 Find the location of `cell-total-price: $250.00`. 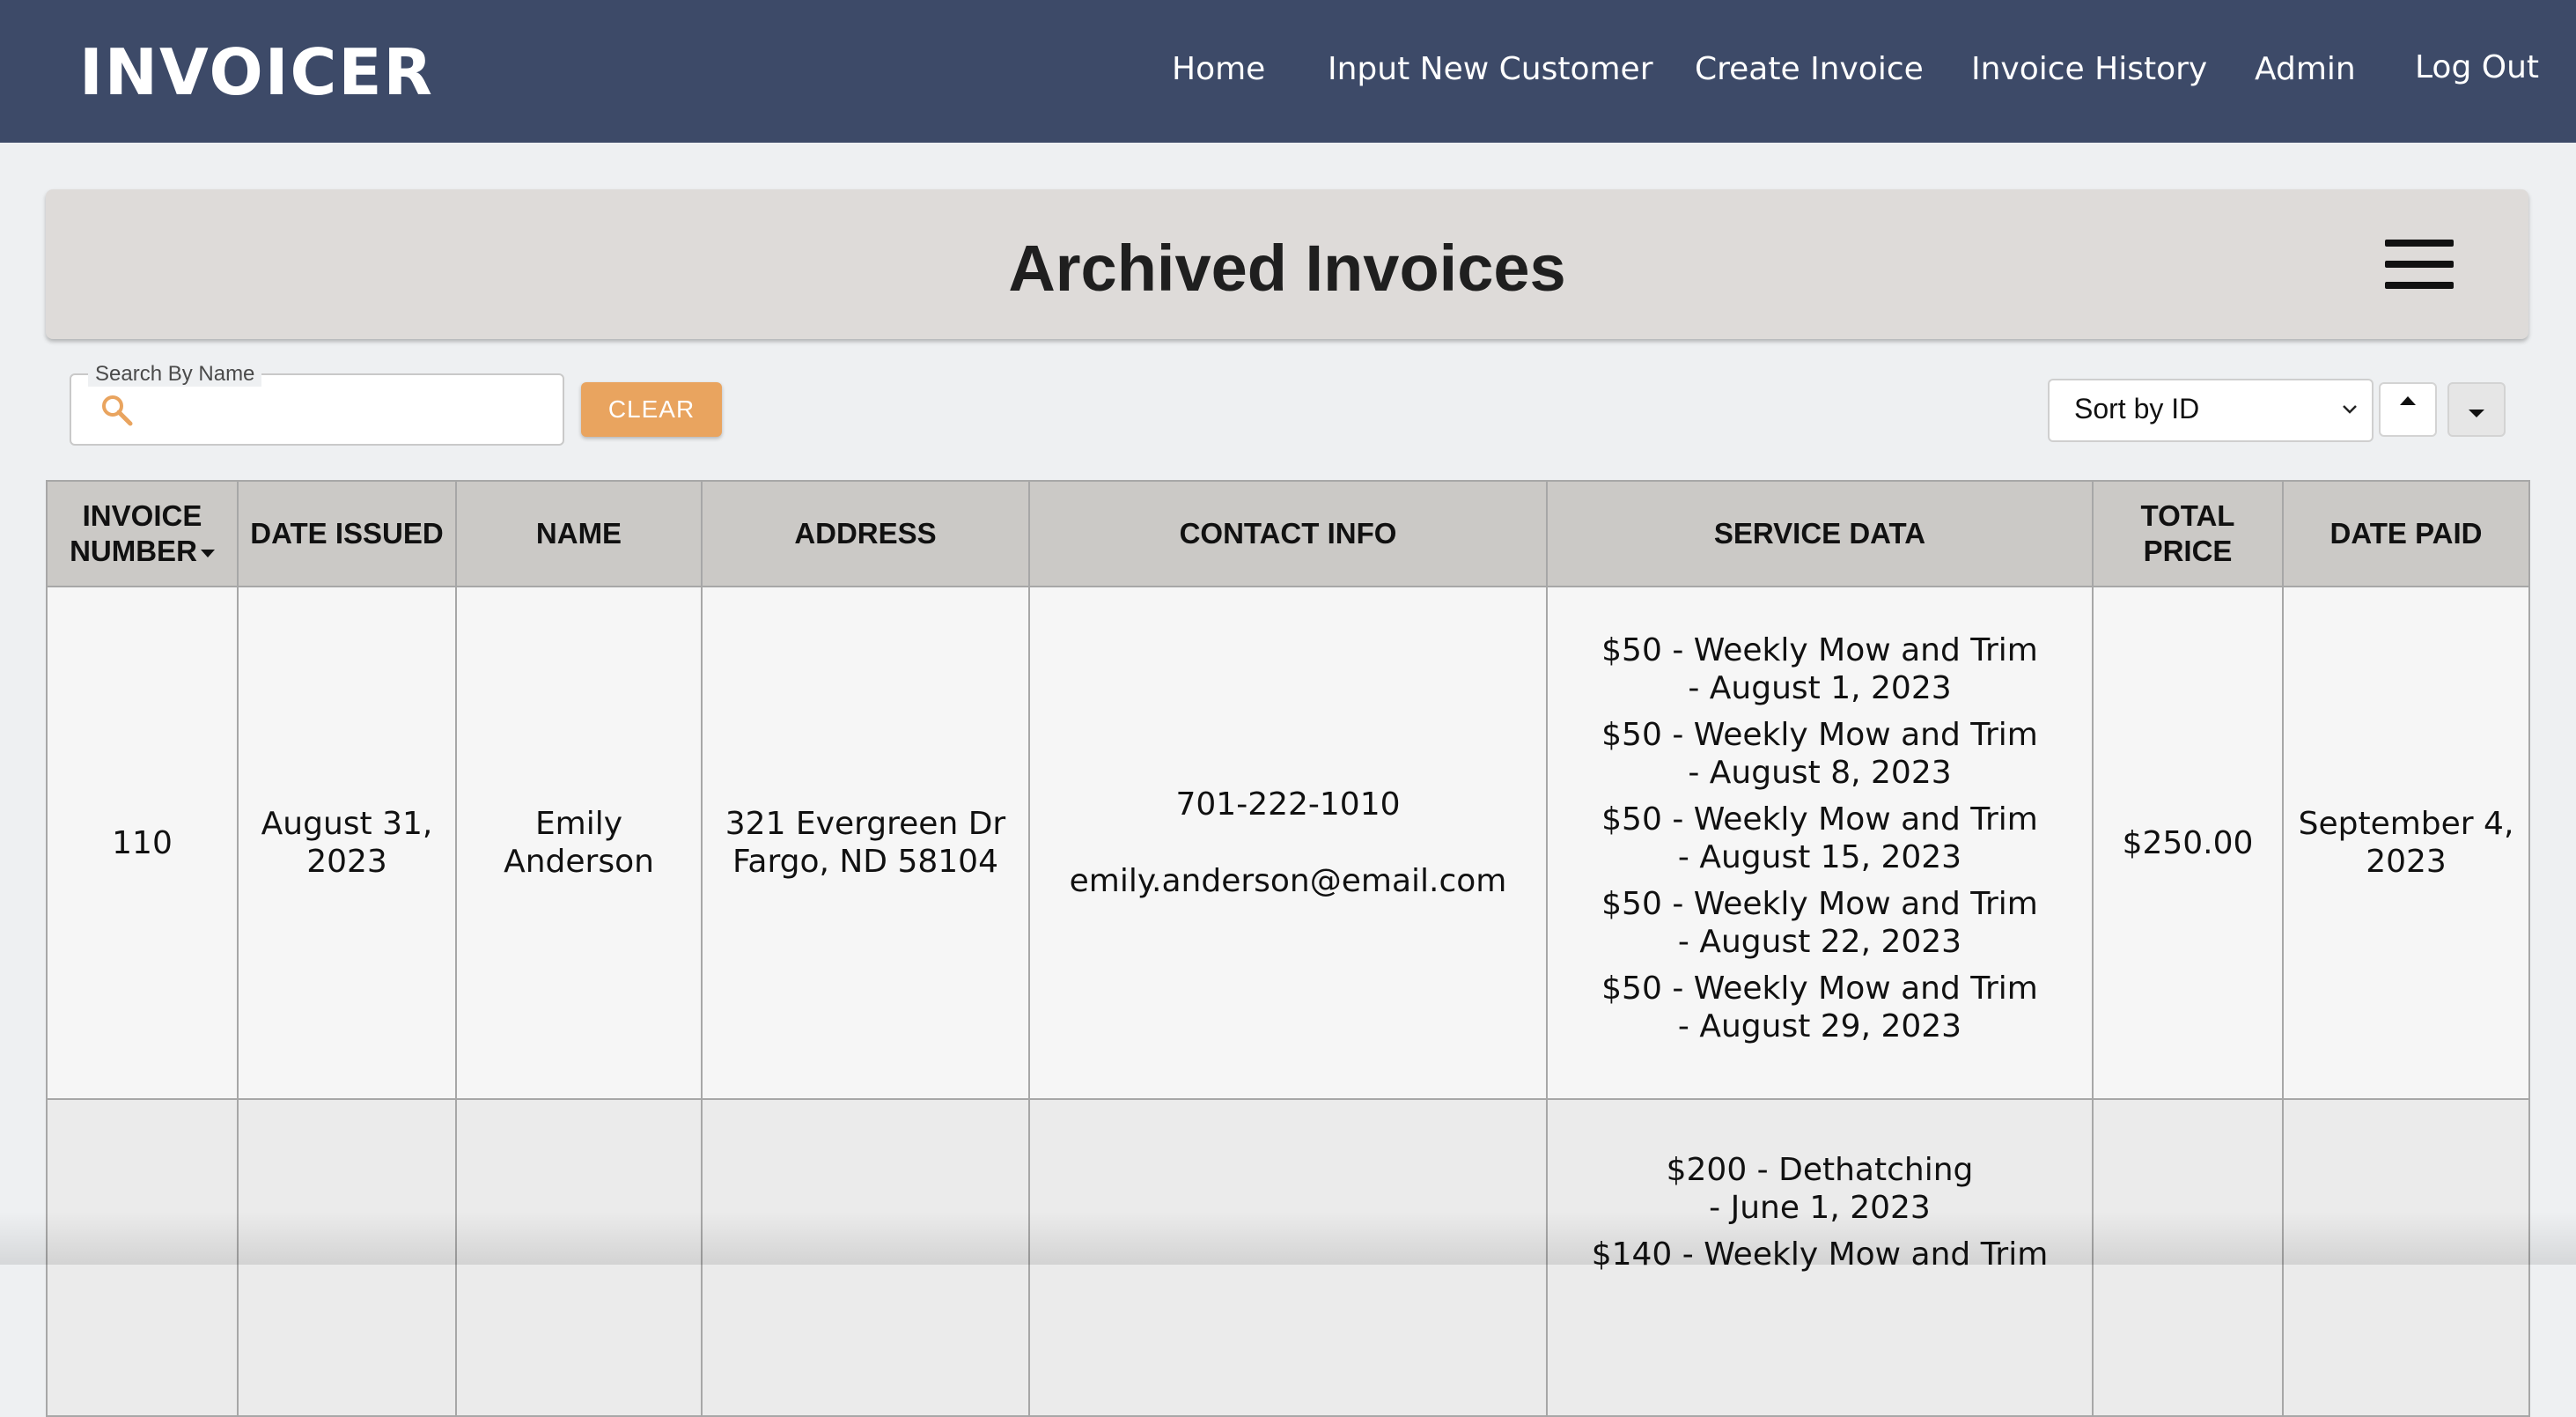

cell-total-price: $250.00 is located at coordinates (2188, 843).